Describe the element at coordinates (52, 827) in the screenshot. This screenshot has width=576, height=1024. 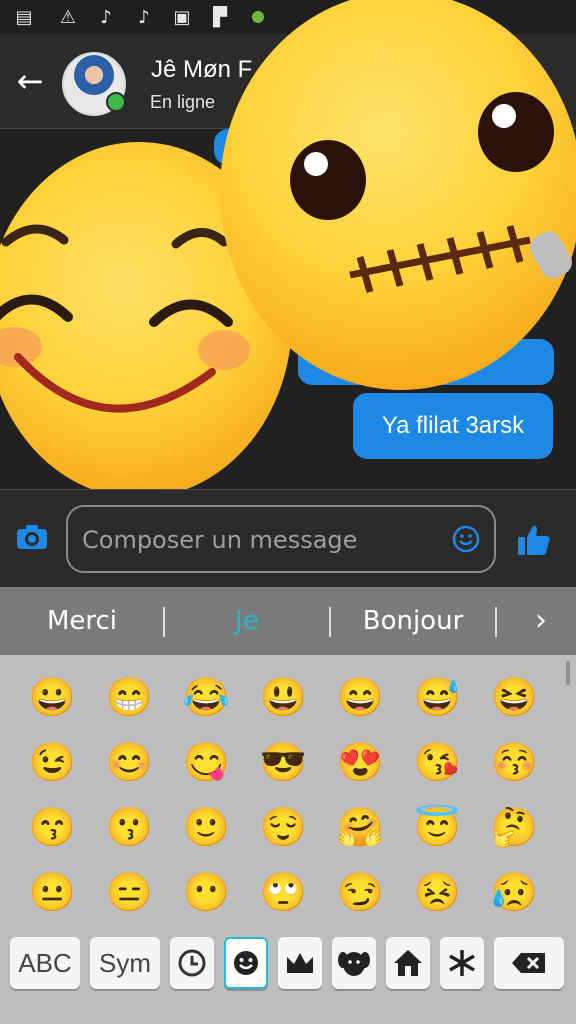
I see `emoji-key: 😙` at that location.